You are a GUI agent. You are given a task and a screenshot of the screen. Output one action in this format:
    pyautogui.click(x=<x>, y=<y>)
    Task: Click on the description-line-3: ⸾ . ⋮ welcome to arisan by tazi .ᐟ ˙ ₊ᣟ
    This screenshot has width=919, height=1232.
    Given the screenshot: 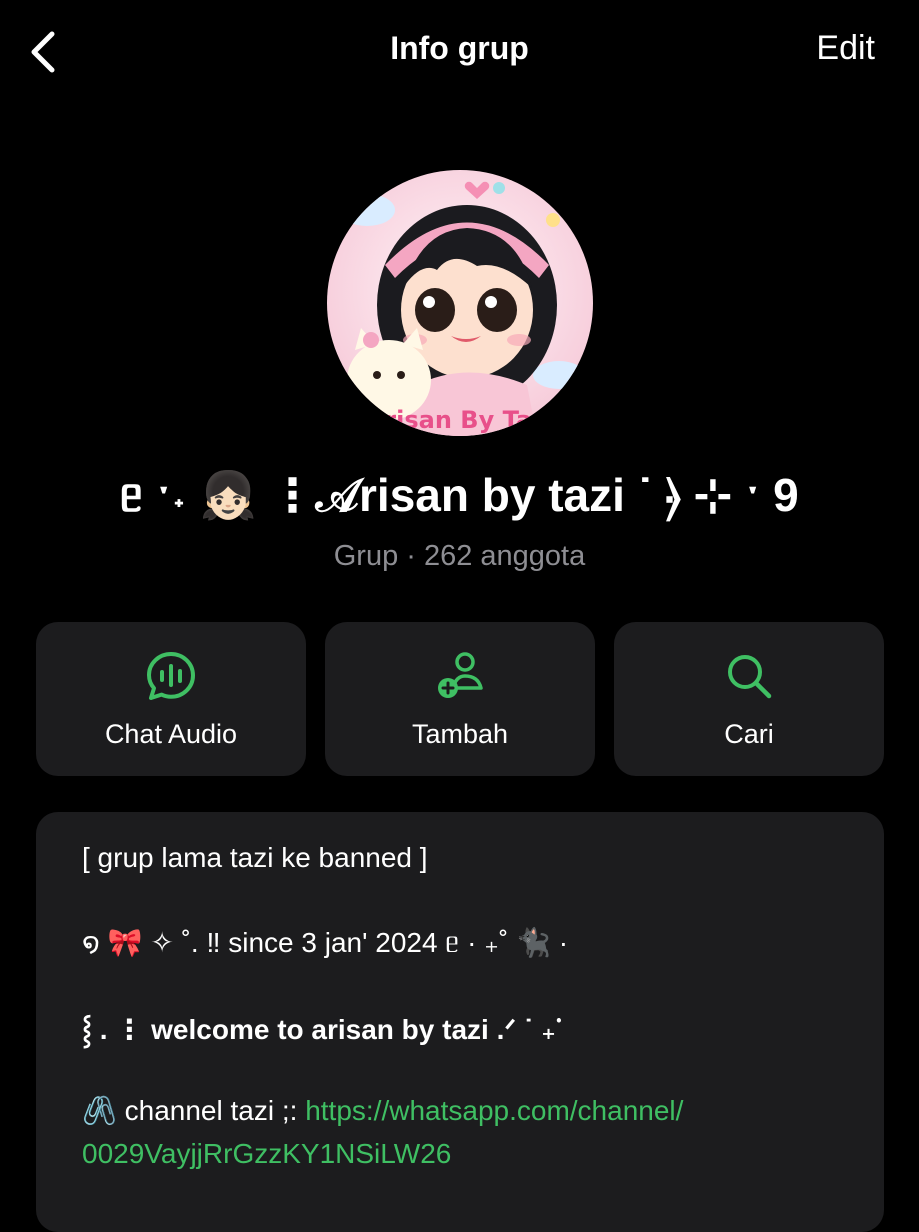 What is the action you would take?
    pyautogui.click(x=322, y=1029)
    